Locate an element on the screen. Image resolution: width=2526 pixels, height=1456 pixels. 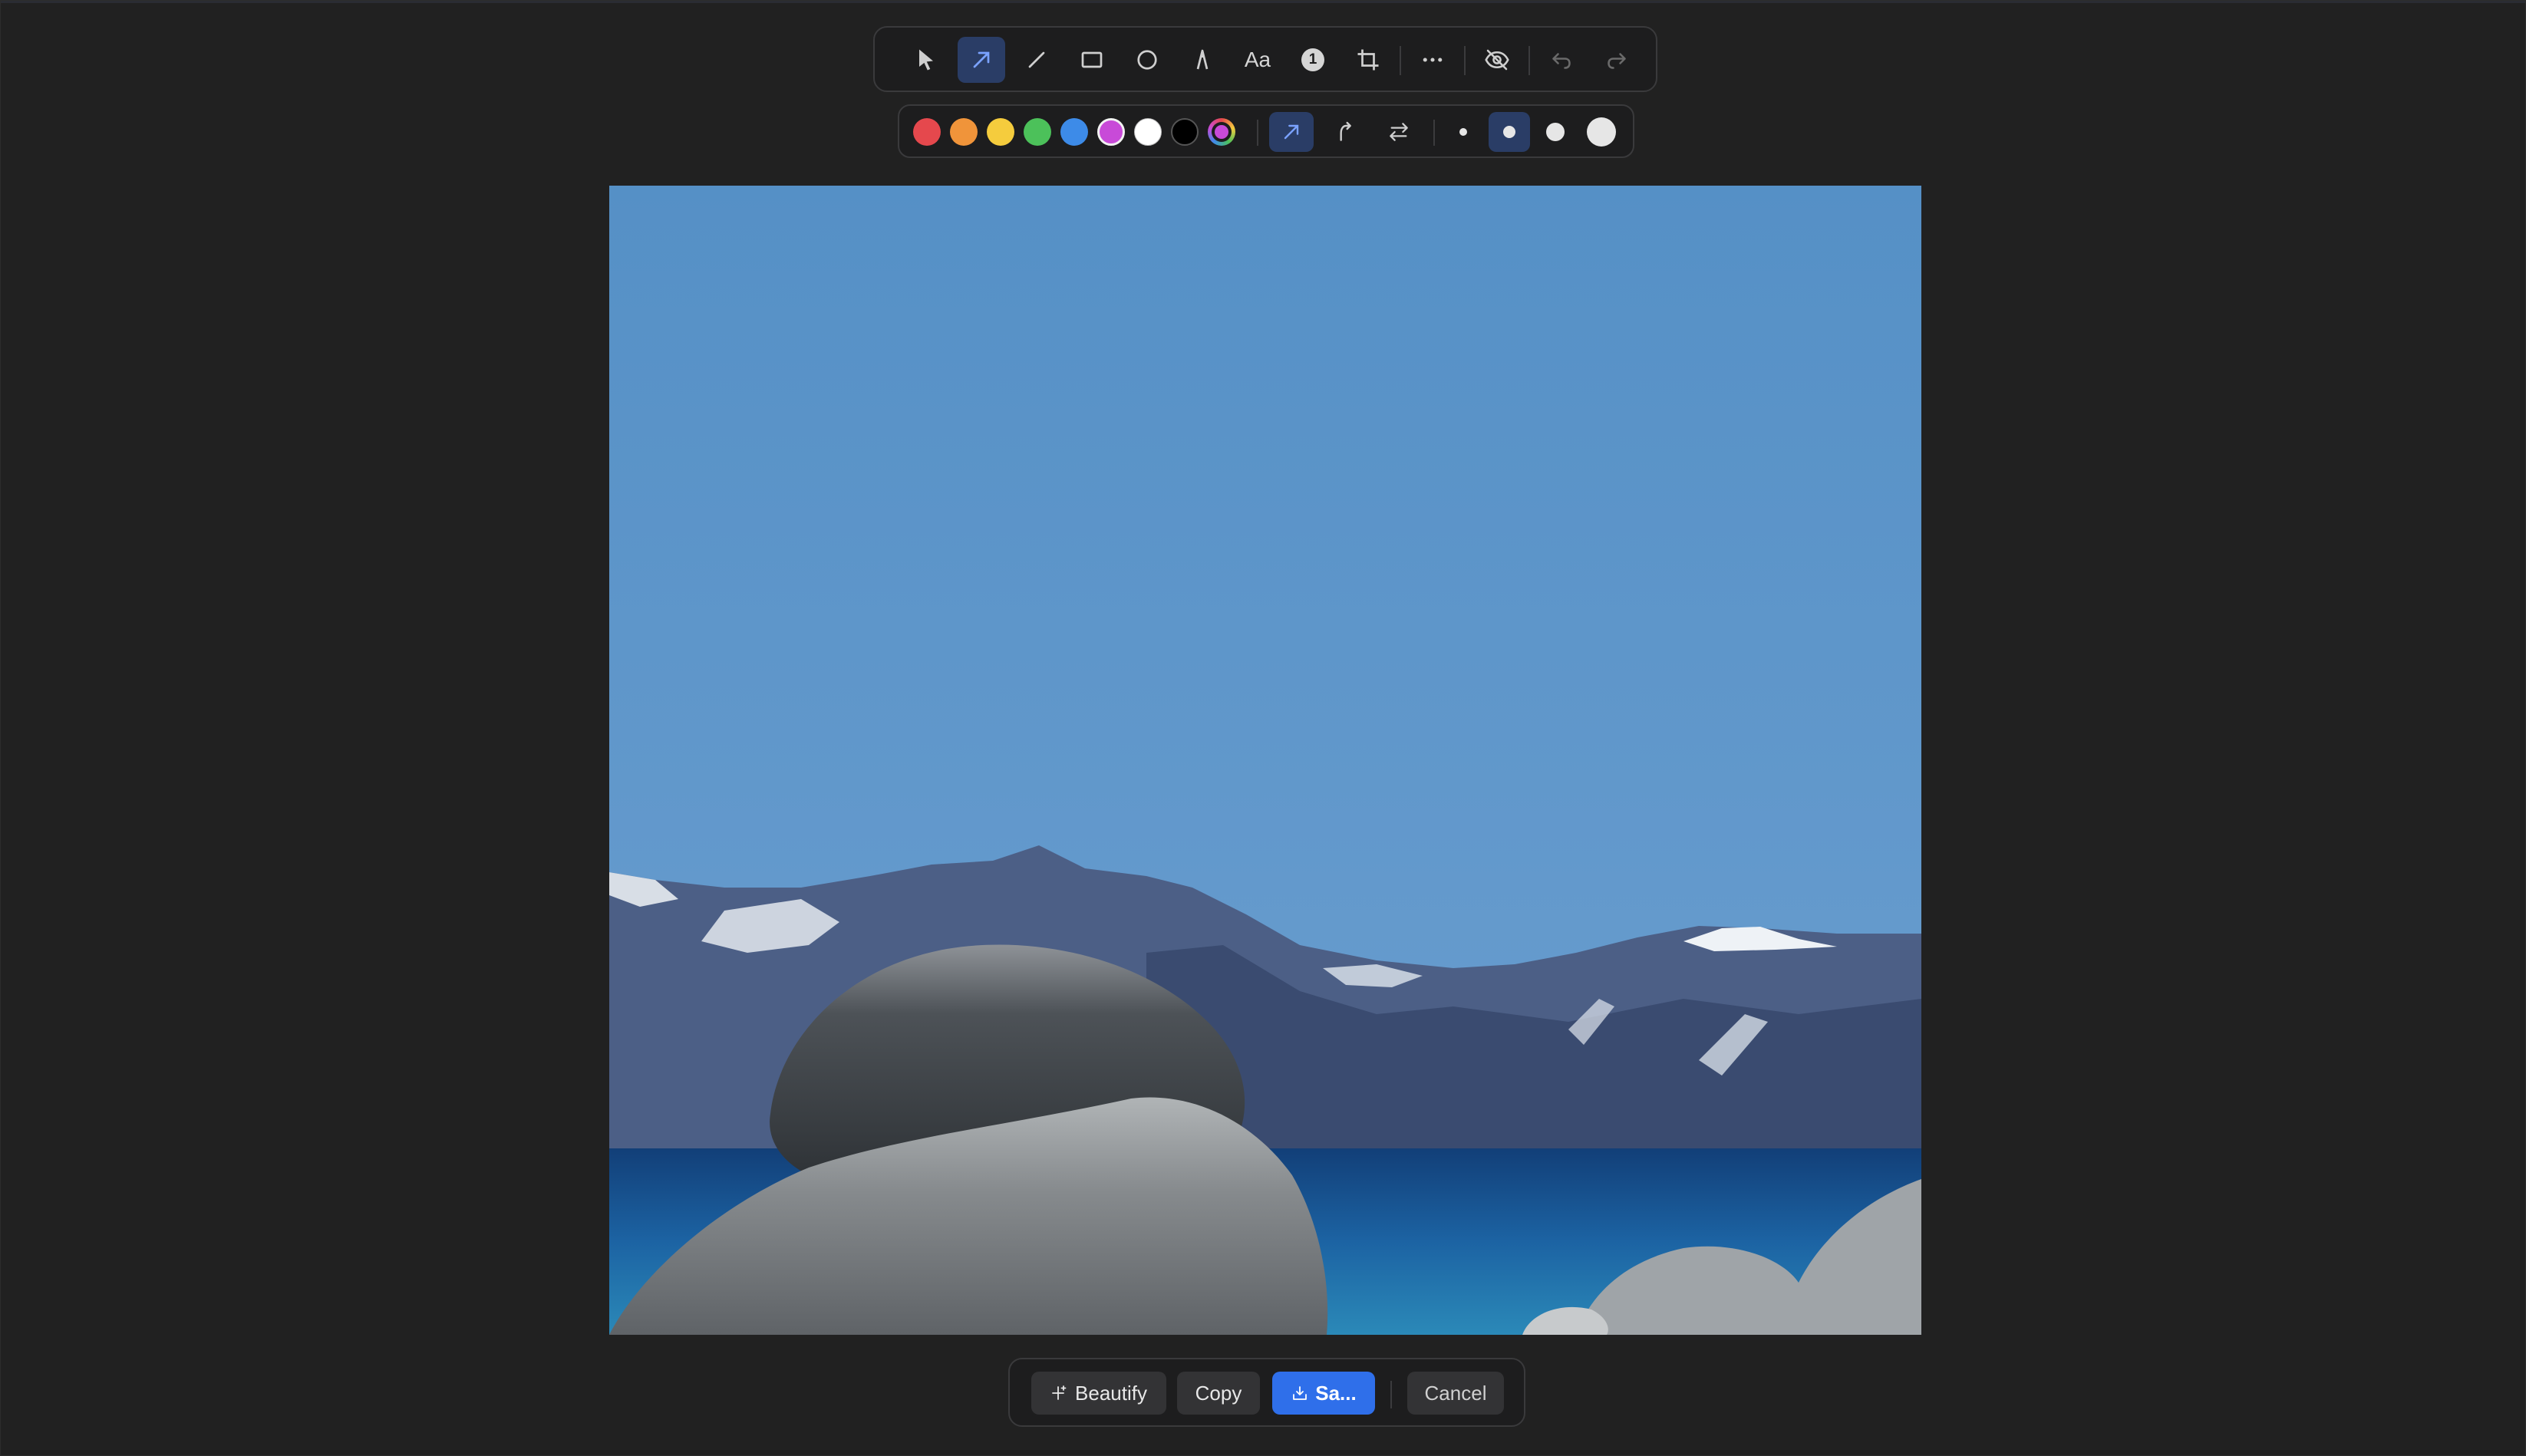
color-swatch-black is located at coordinates (1185, 132).